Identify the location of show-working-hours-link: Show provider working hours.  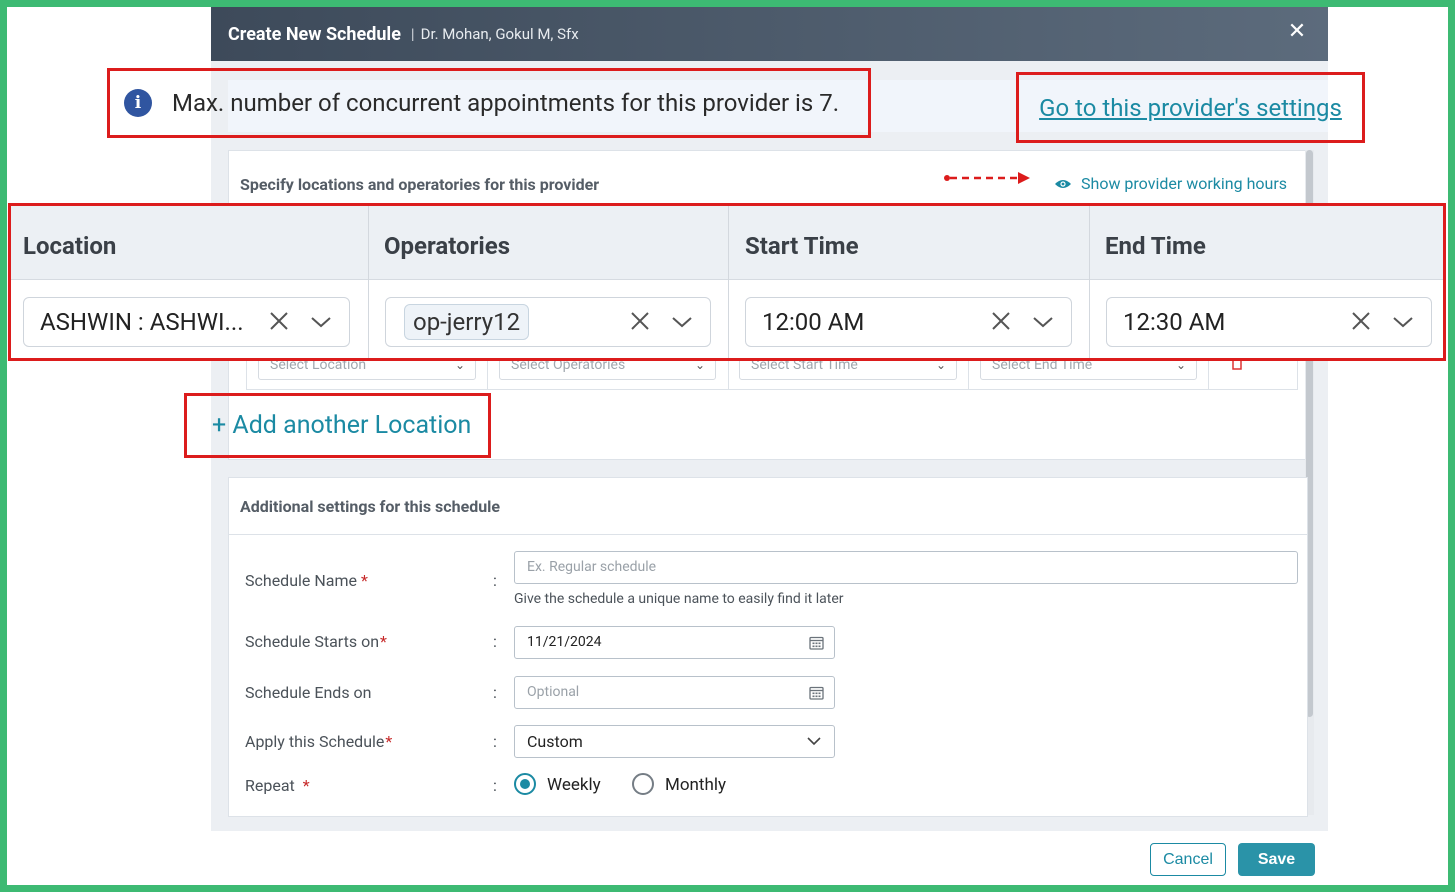
(1170, 183).